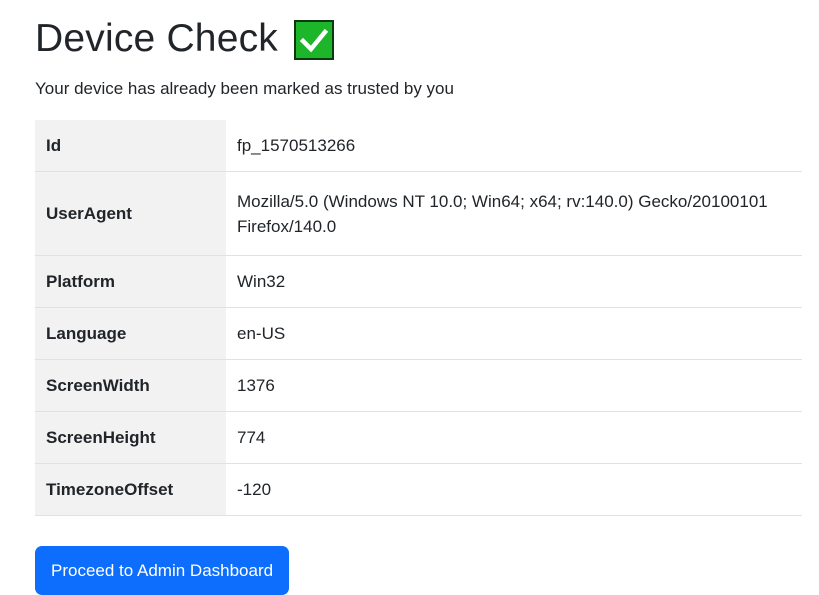 This screenshot has width=819, height=595. Describe the element at coordinates (130, 281) in the screenshot. I see `row-key: Platform` at that location.